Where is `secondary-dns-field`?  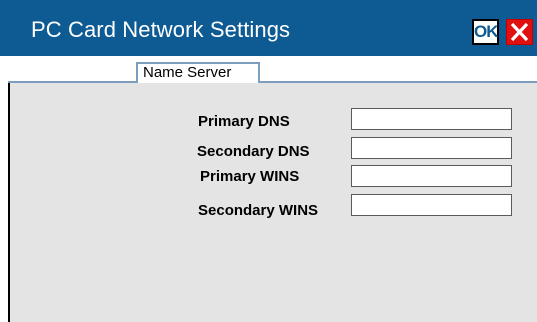 secondary-dns-field is located at coordinates (431, 148).